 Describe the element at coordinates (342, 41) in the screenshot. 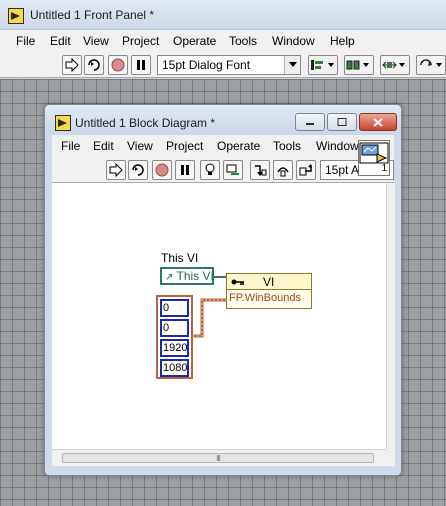

I see `menu-help: Help` at that location.